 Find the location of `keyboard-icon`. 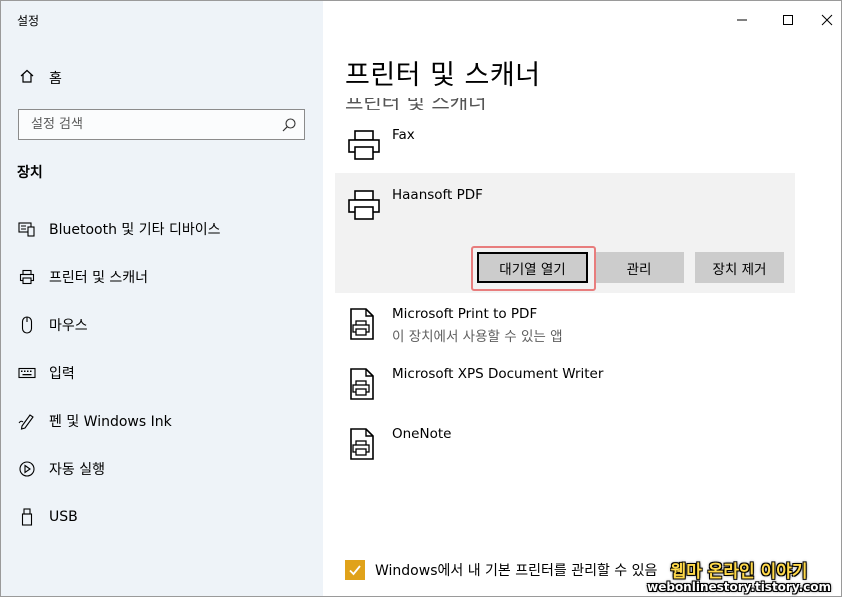

keyboard-icon is located at coordinates (27, 373).